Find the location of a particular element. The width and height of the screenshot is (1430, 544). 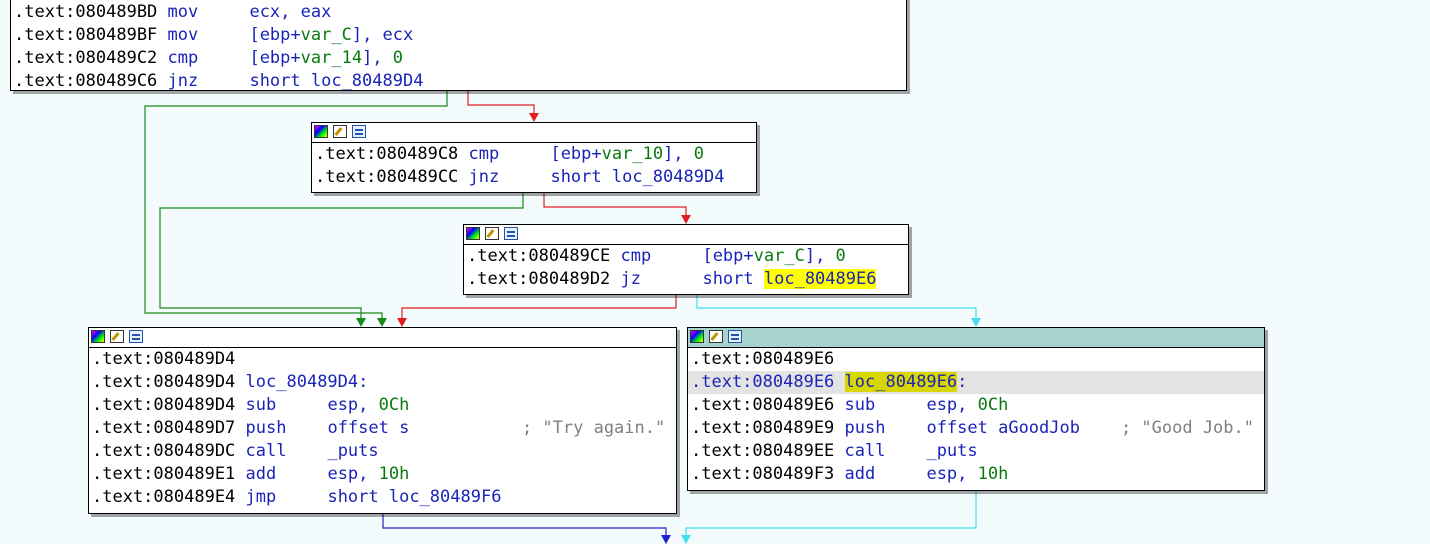

code-label: loc_80489D4: is located at coordinates (307, 382).